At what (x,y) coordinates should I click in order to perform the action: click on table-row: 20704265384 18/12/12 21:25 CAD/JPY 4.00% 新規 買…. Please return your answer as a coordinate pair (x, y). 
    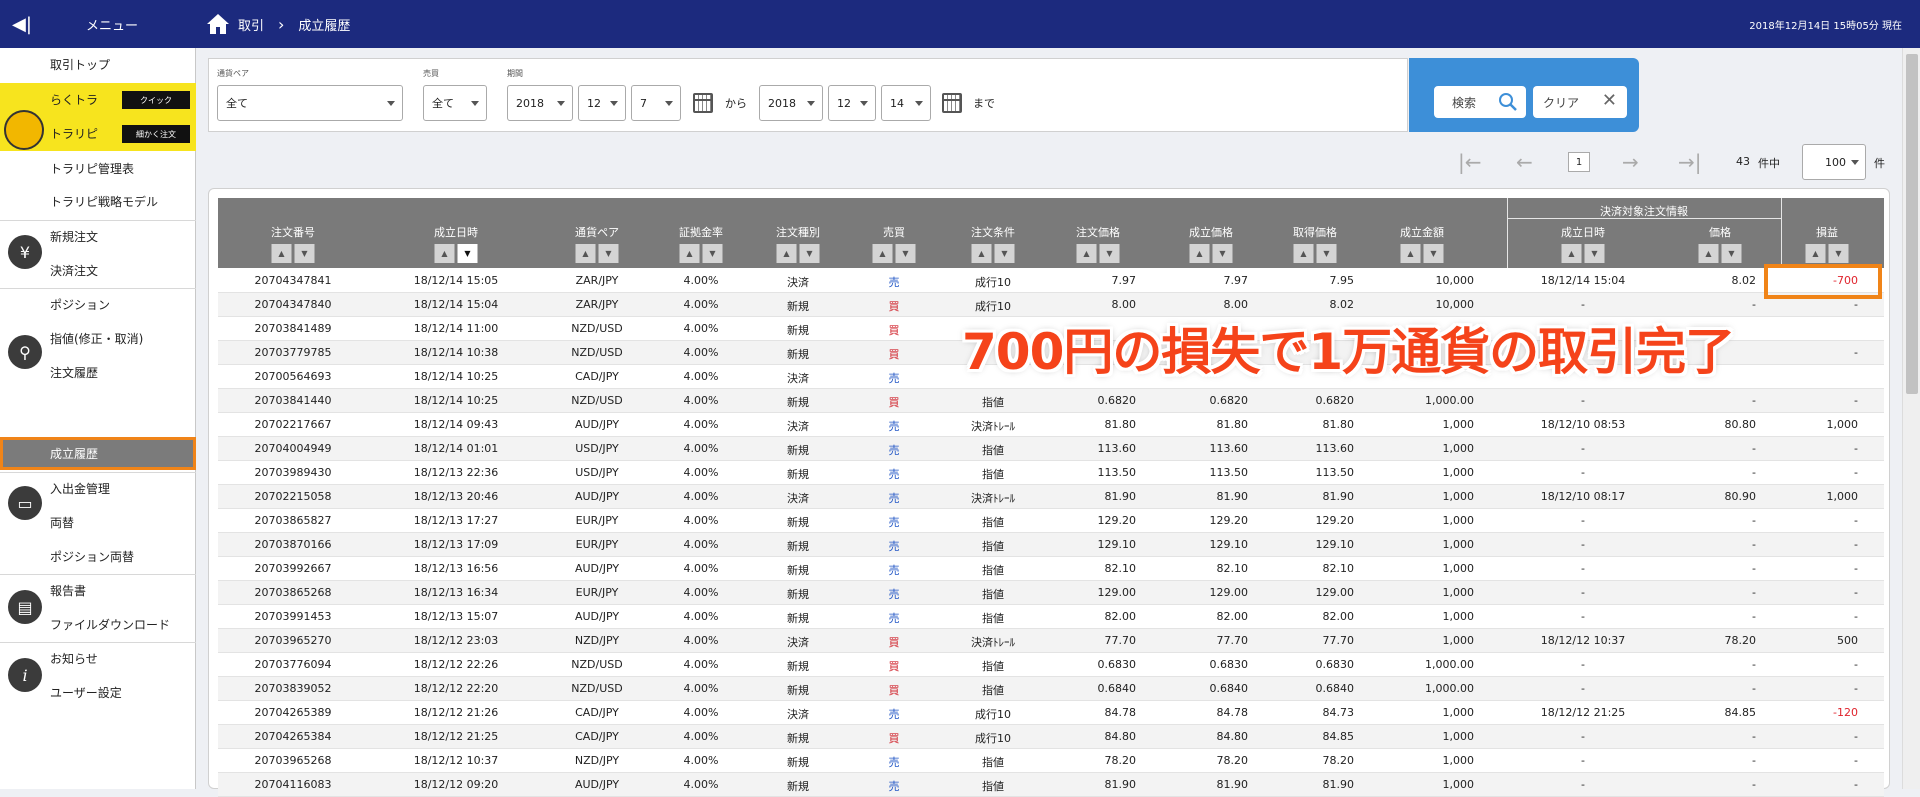
    Looking at the image, I should click on (1051, 737).